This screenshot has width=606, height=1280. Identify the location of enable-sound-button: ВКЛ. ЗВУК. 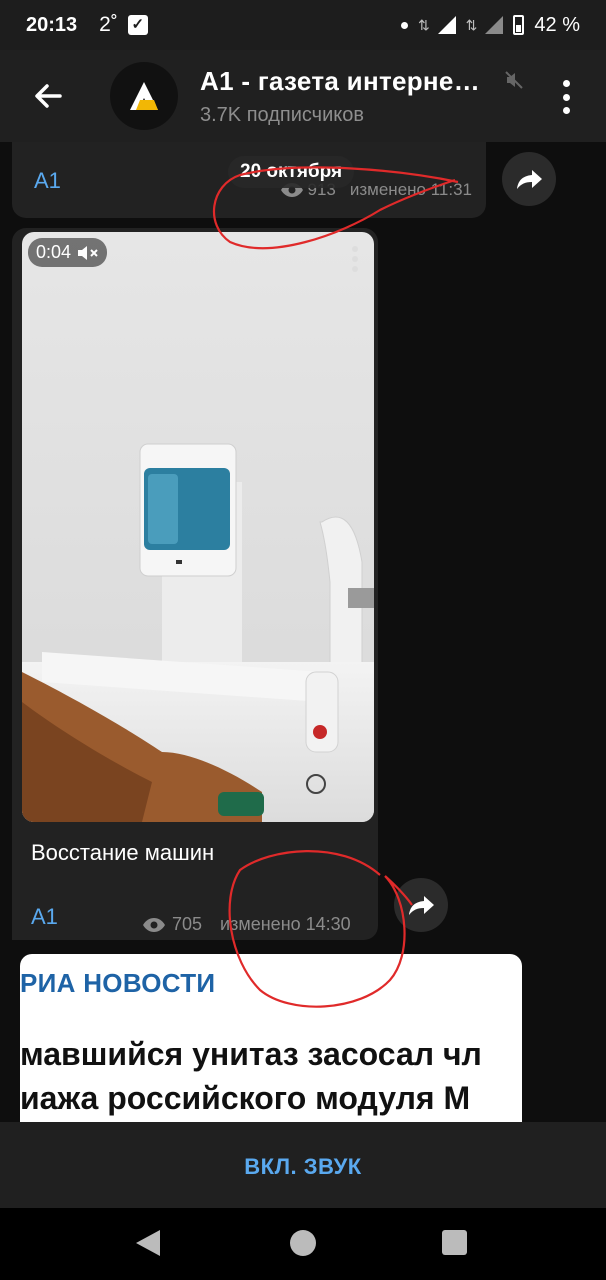
(302, 1167).